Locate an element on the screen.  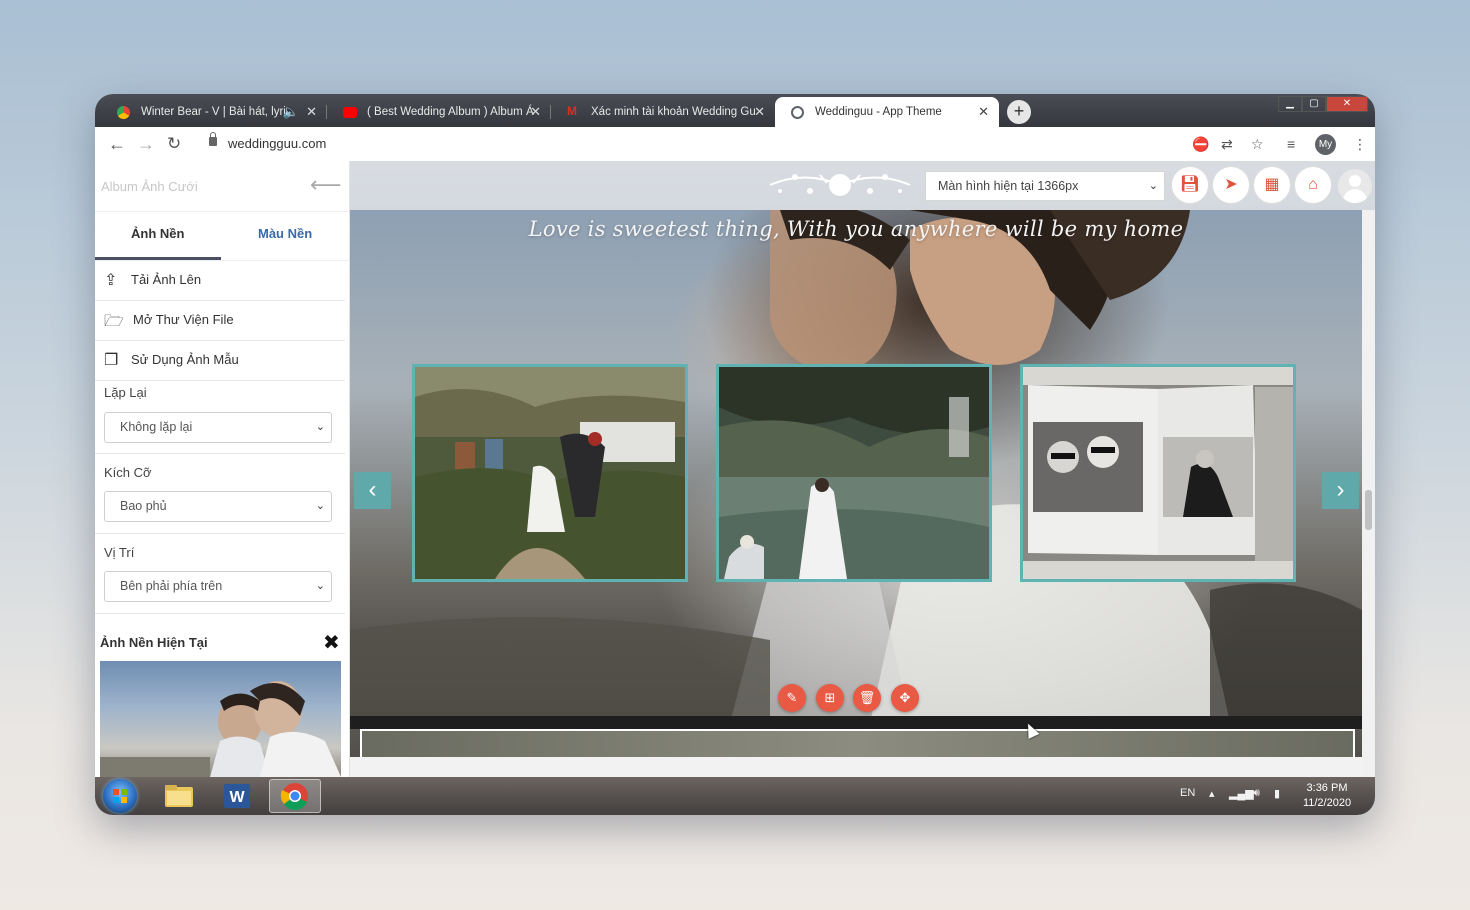
save-button: 💾︎ is located at coordinates (1190, 185).